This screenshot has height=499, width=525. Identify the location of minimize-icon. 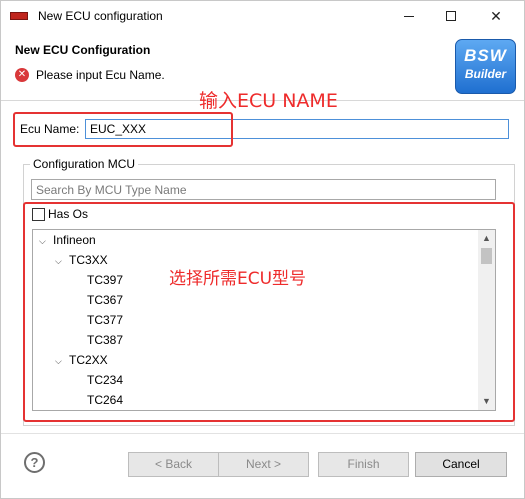
(409, 16).